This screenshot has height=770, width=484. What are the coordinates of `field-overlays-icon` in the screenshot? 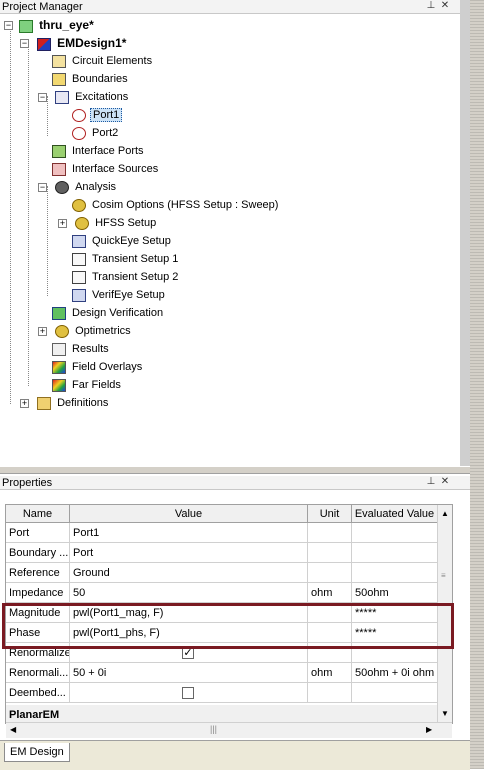 It's located at (59, 367).